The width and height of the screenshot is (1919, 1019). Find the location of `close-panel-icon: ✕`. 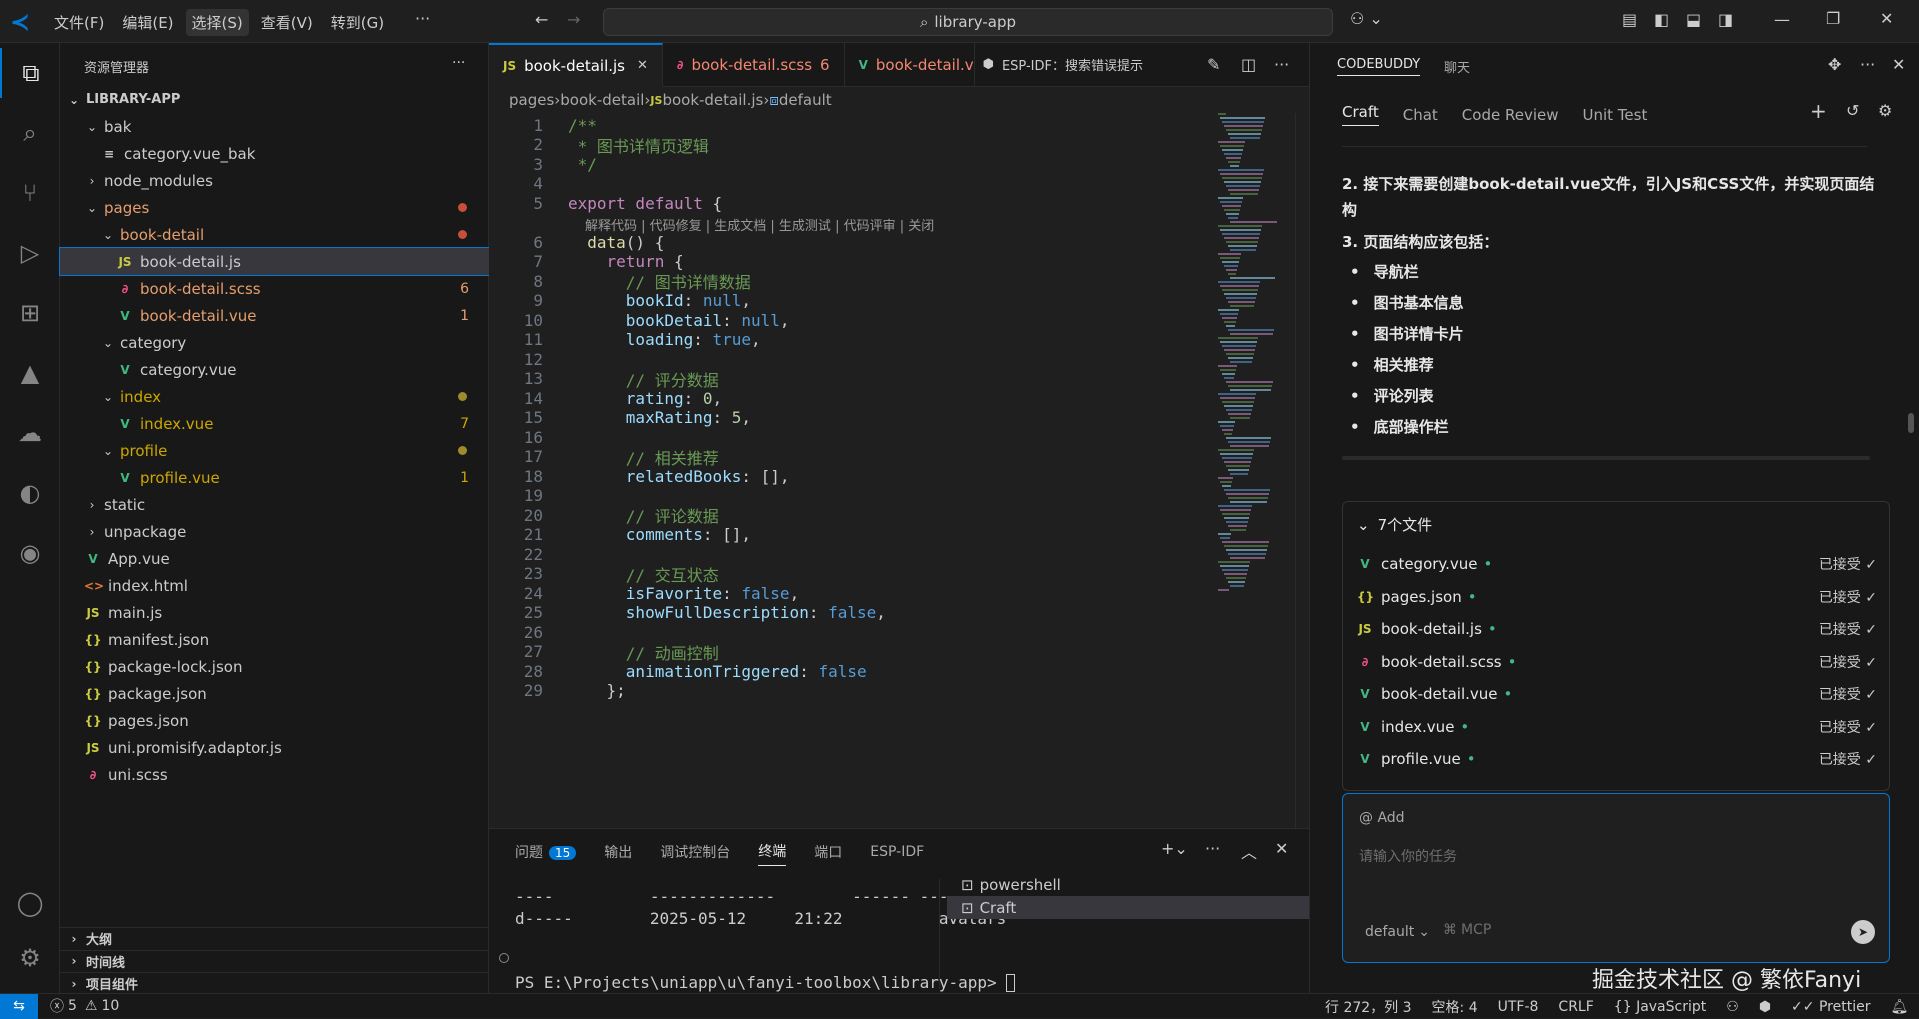

close-panel-icon: ✕ is located at coordinates (1281, 848).